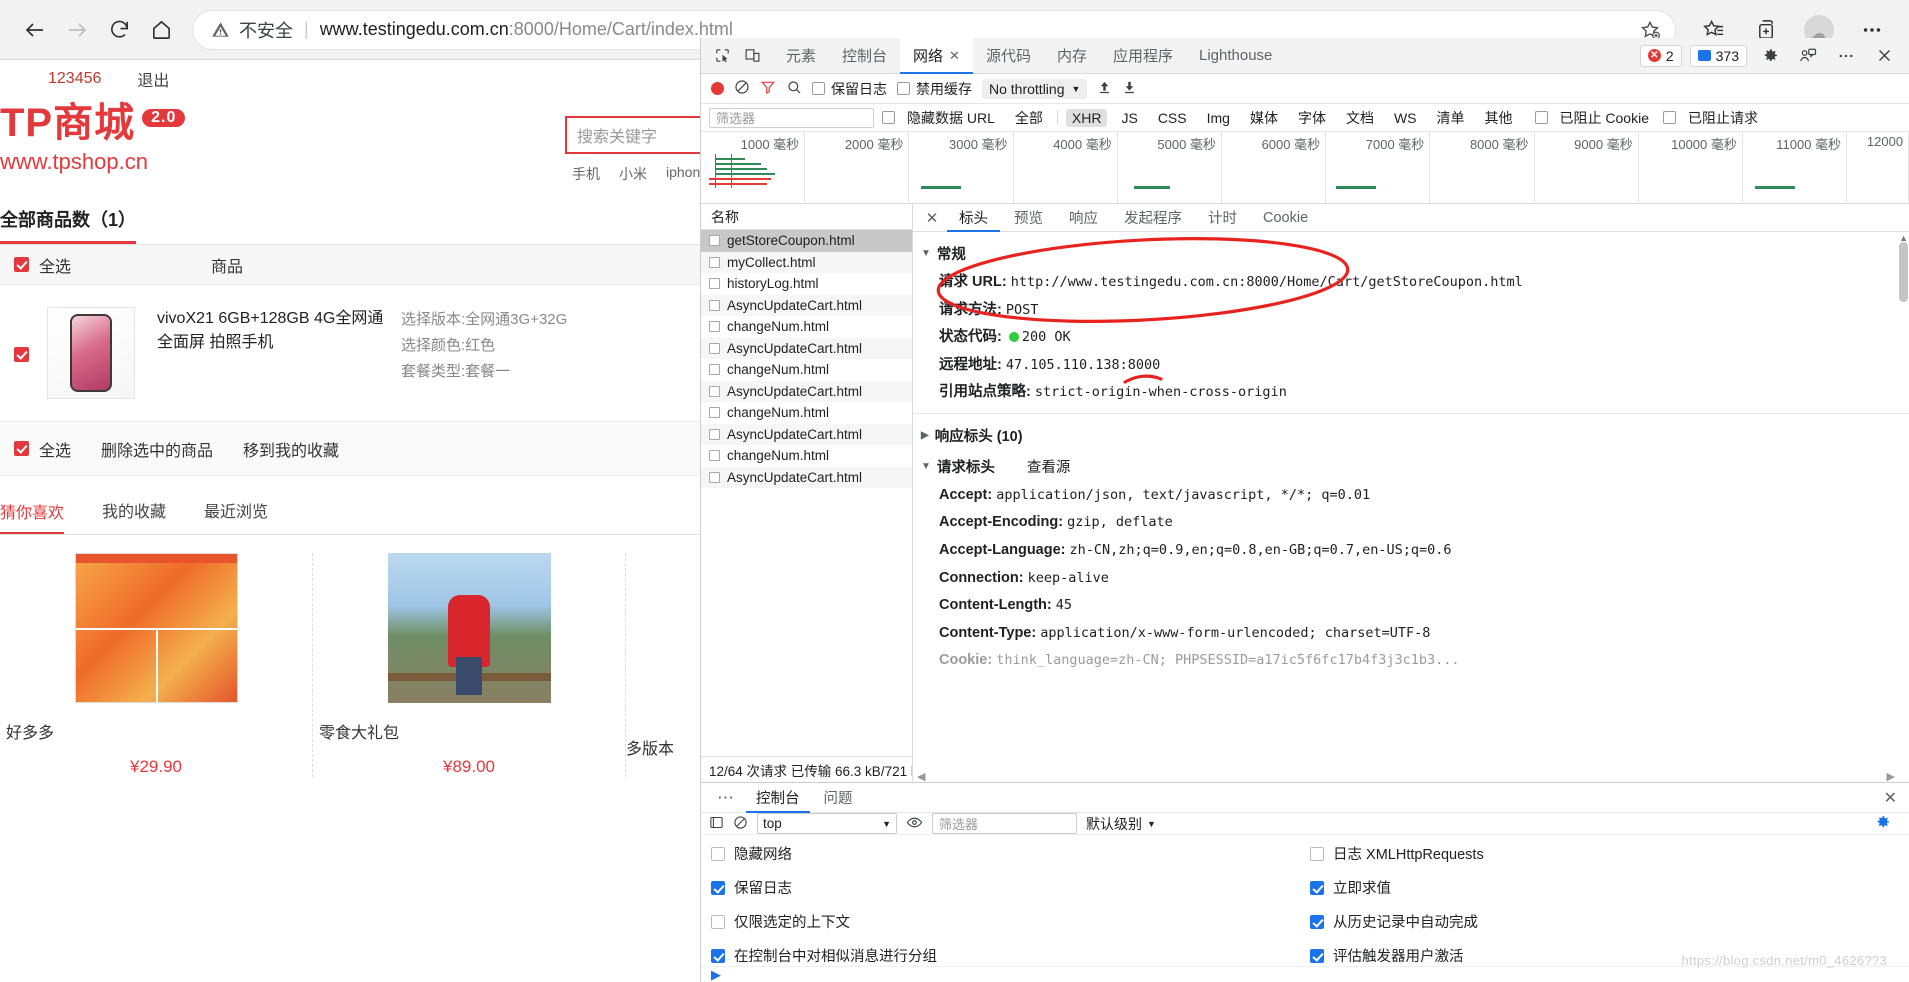 This screenshot has height=982, width=1909. Describe the element at coordinates (1010, 921) in the screenshot. I see `setting-selected-context-only: 仅限选定的上下文` at that location.